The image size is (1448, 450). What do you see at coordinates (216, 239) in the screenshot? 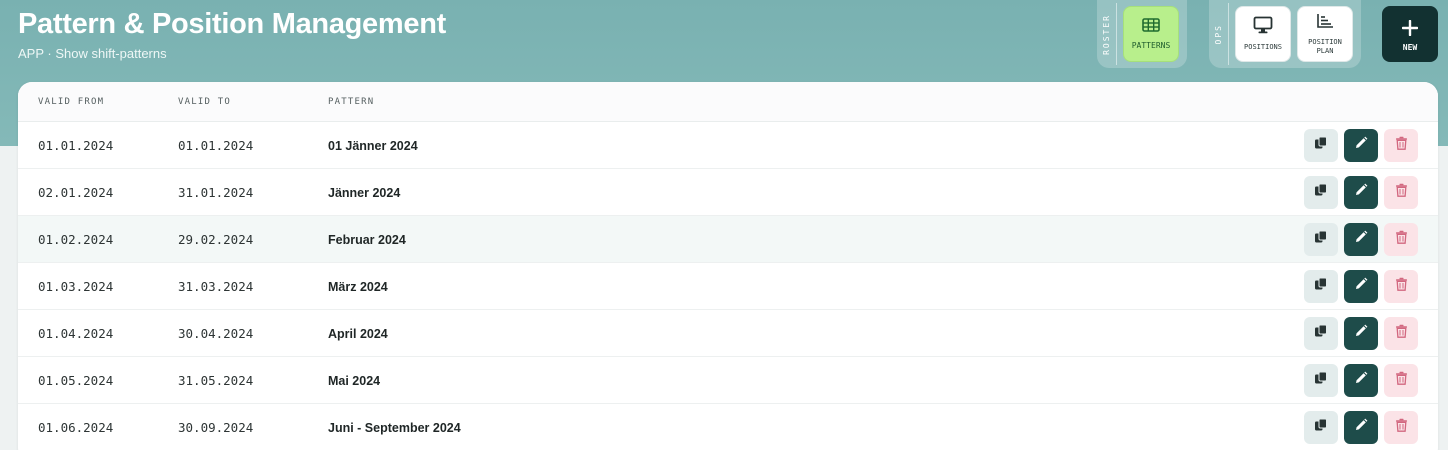
I see `valid-to-cell: 29.02.2024` at bounding box center [216, 239].